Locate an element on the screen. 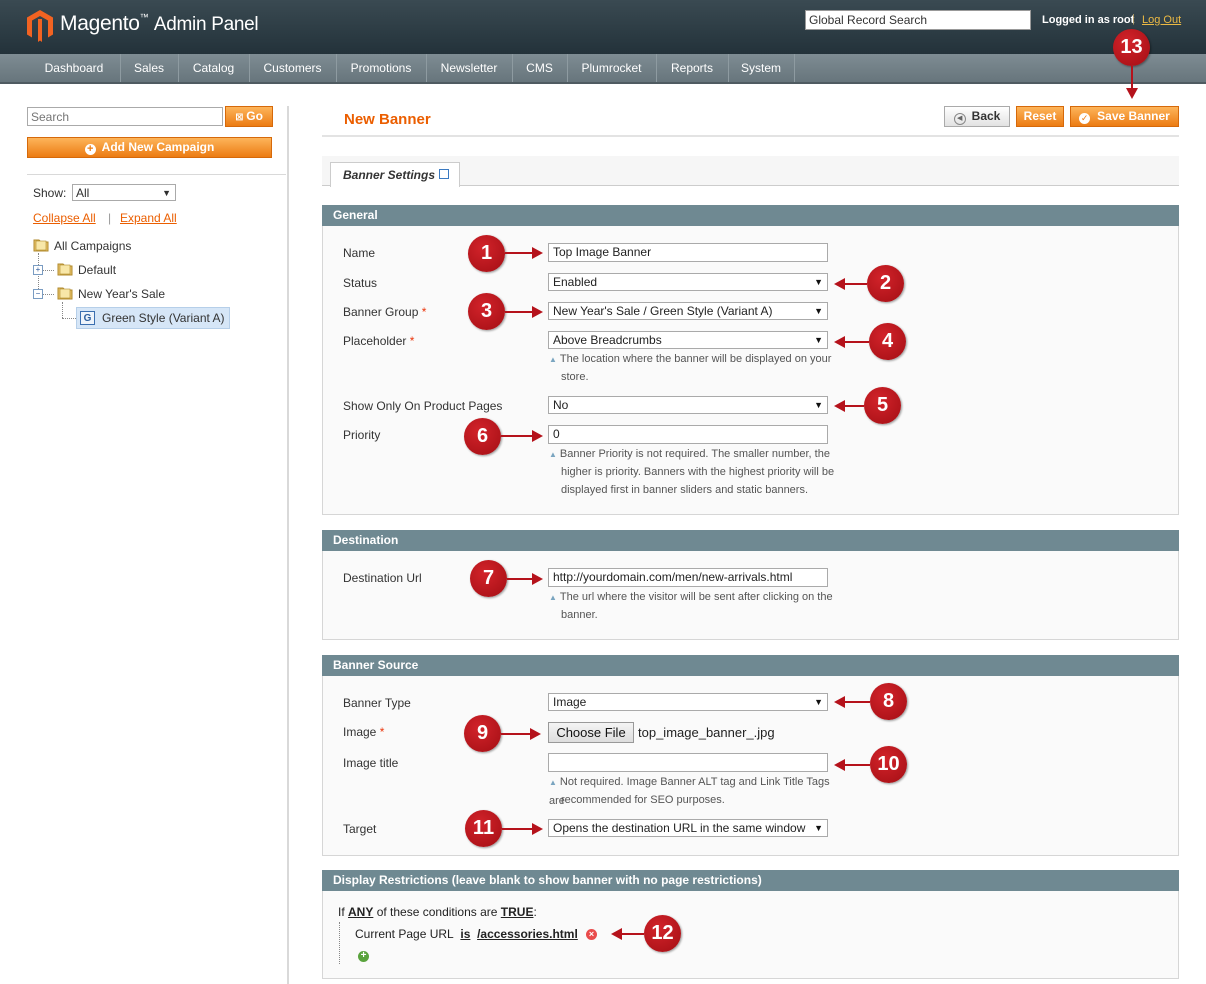 The width and height of the screenshot is (1206, 984). tree-item-all-campaigns: All Campaigns is located at coordinates (92, 246).